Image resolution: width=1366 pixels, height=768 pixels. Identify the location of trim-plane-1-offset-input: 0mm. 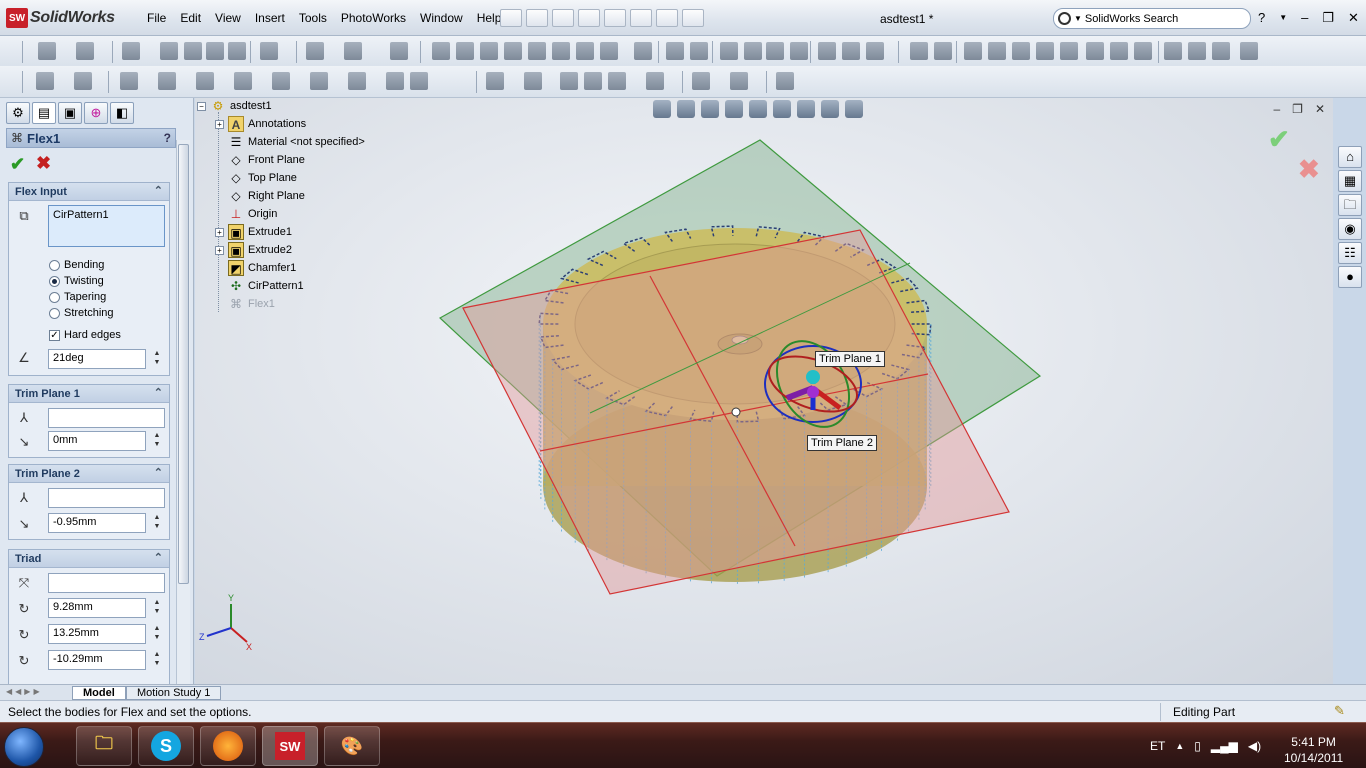
(97, 441).